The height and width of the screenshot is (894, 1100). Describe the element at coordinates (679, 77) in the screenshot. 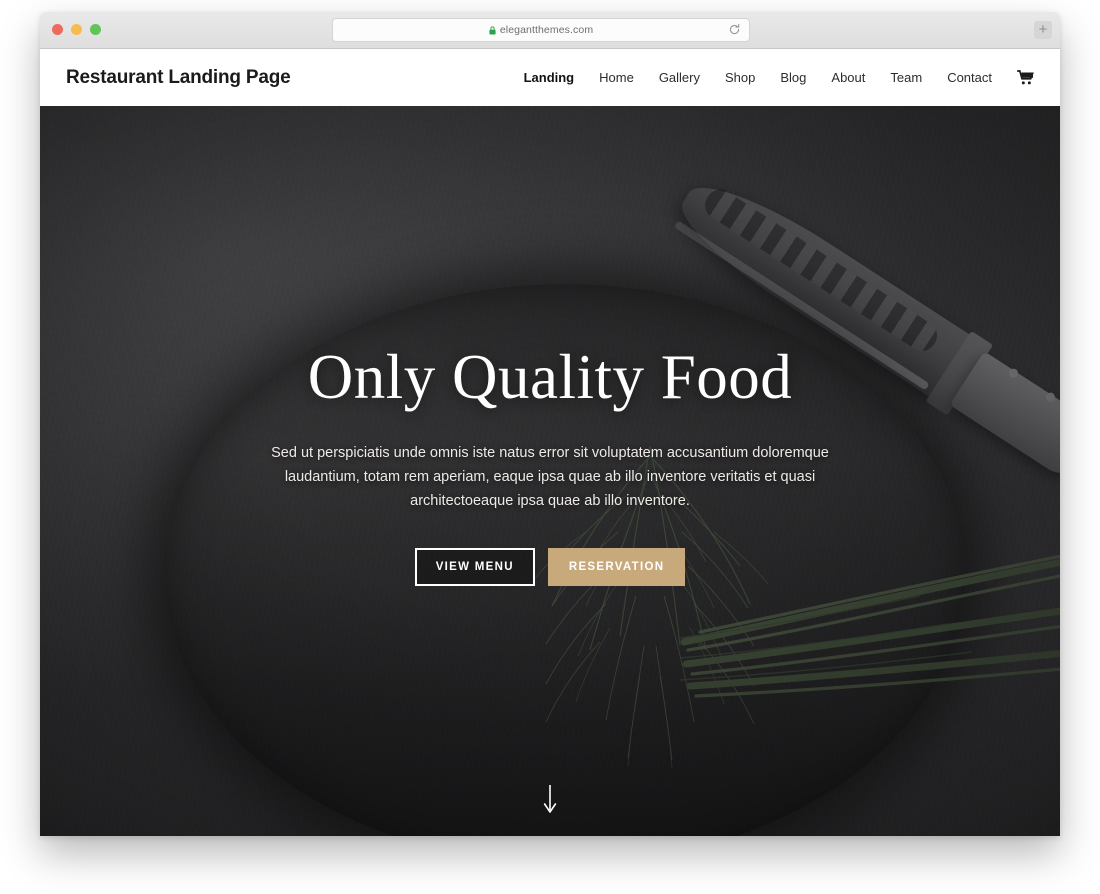

I see `nav-item-gallery: Gallery` at that location.